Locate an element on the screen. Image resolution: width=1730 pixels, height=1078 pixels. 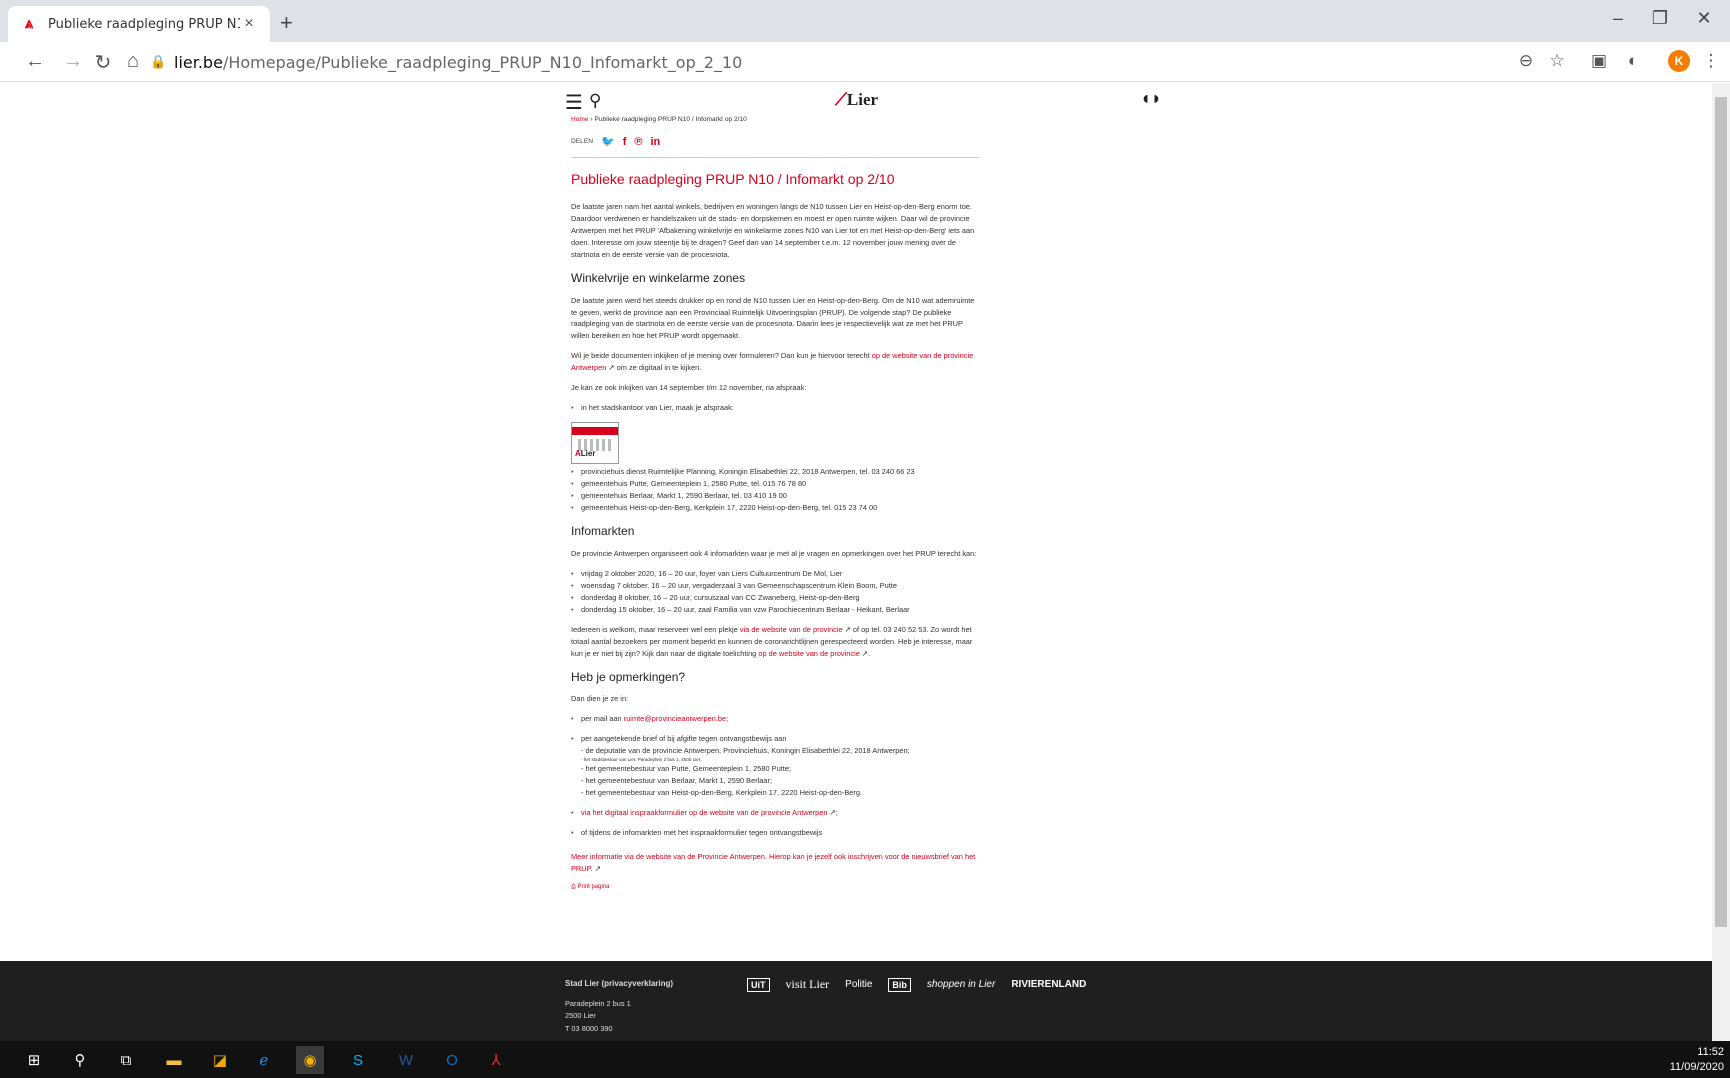
internet-explorer-icon: ℯ is located at coordinates (264, 1060).